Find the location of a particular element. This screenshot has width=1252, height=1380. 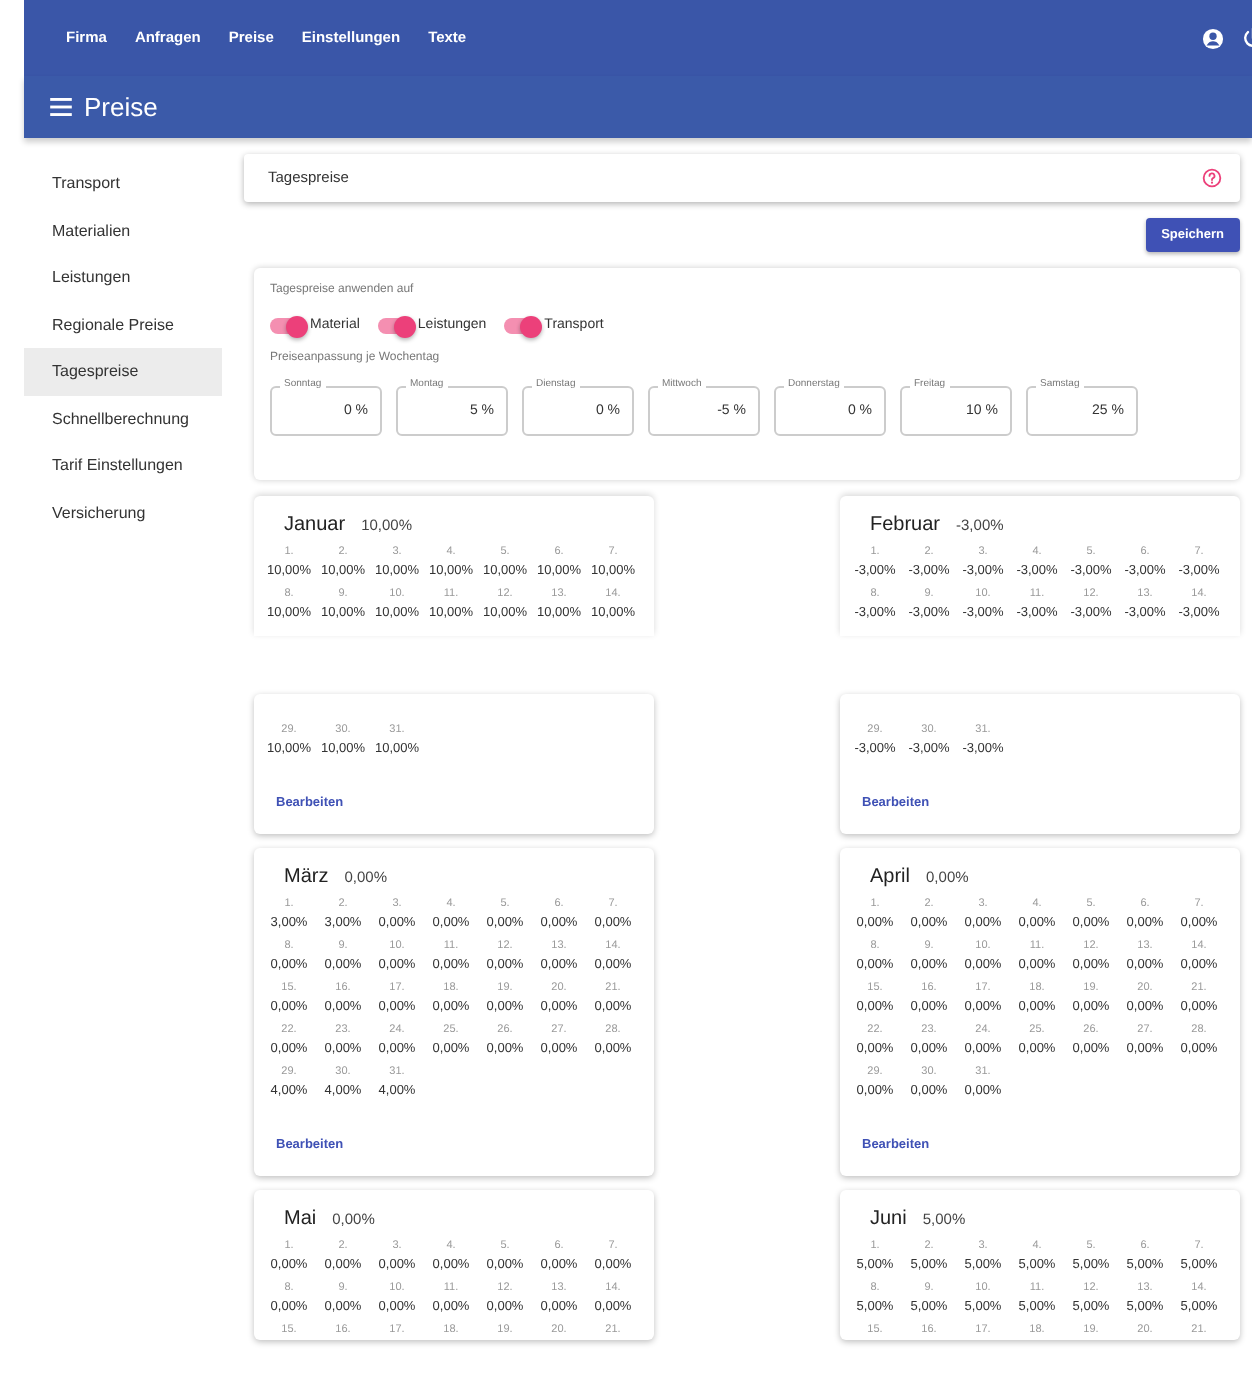

month-name: Mai is located at coordinates (300, 1220).